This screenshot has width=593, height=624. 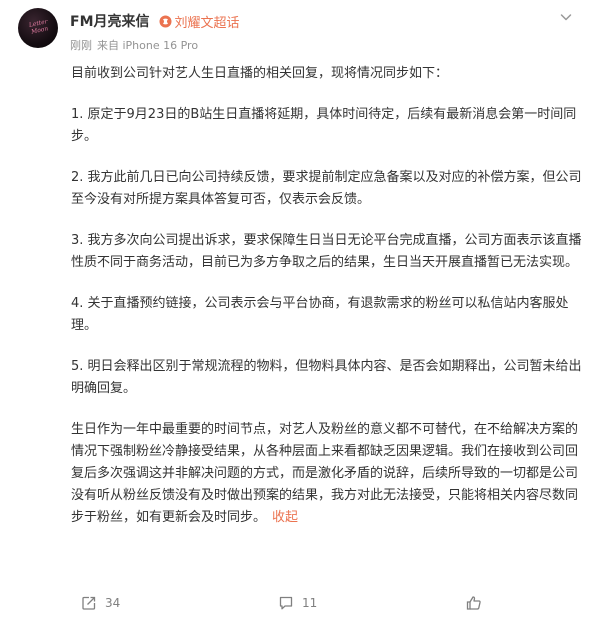 What do you see at coordinates (81, 45) in the screenshot?
I see `post-time: 刚刚` at bounding box center [81, 45].